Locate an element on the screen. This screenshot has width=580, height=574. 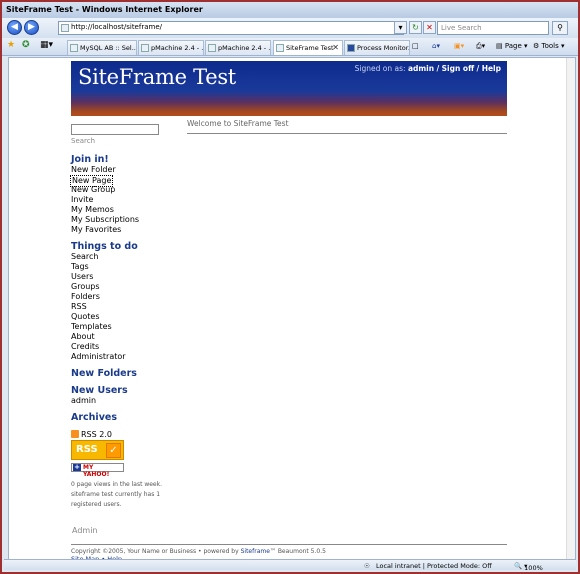
add-favorites-icon: ✪ is located at coordinates (26, 45).